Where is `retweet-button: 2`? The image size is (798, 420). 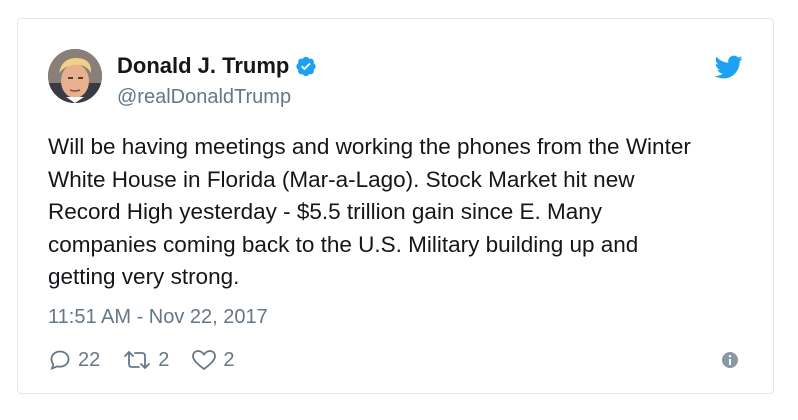
retweet-button: 2 is located at coordinates (145, 360).